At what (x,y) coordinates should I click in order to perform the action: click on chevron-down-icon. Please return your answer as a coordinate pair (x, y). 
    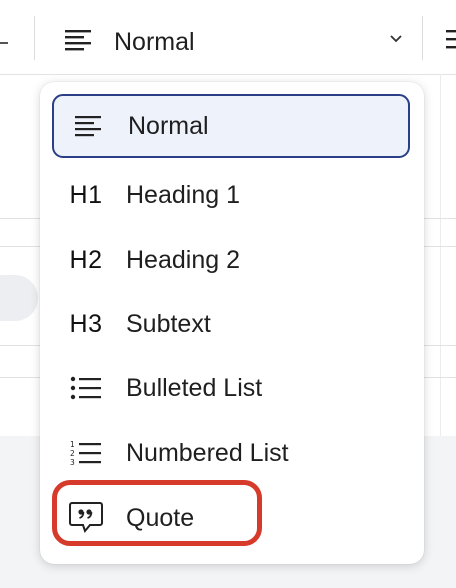
    Looking at the image, I should click on (396, 40).